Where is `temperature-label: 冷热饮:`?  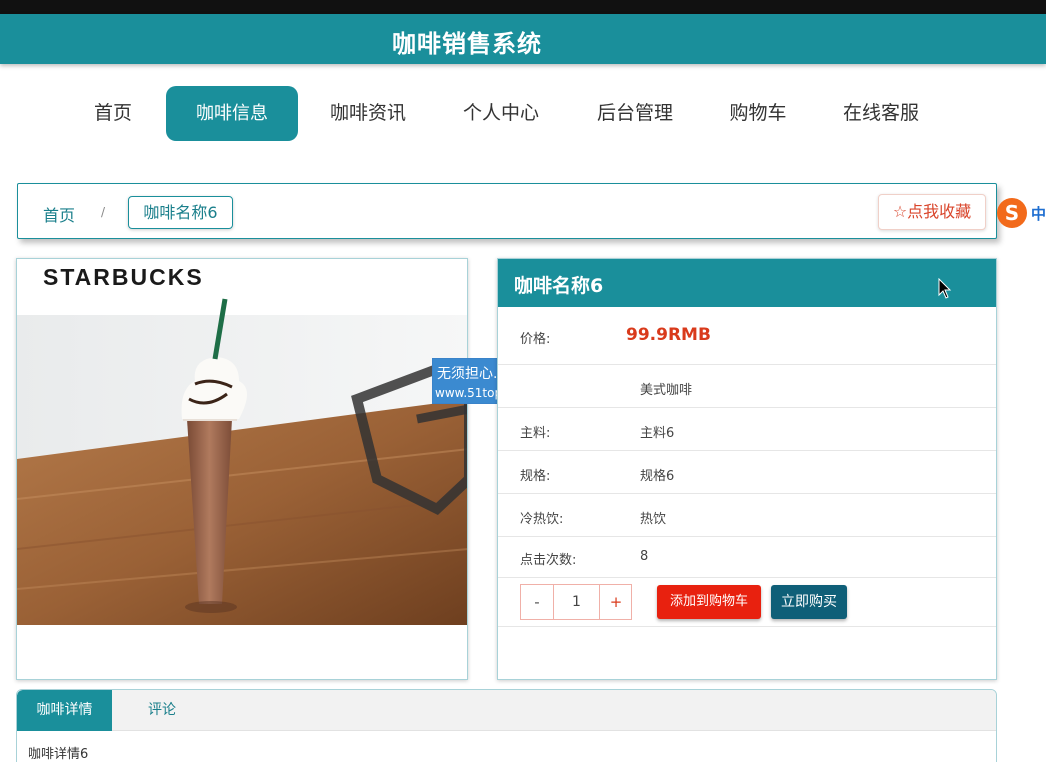 temperature-label: 冷热饮: is located at coordinates (542, 519).